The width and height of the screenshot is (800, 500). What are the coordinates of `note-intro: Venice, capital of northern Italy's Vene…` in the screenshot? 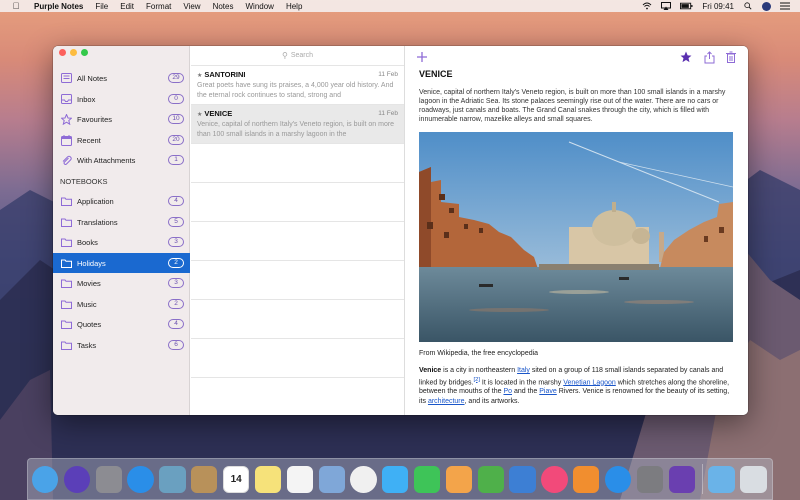 It's located at (572, 106).